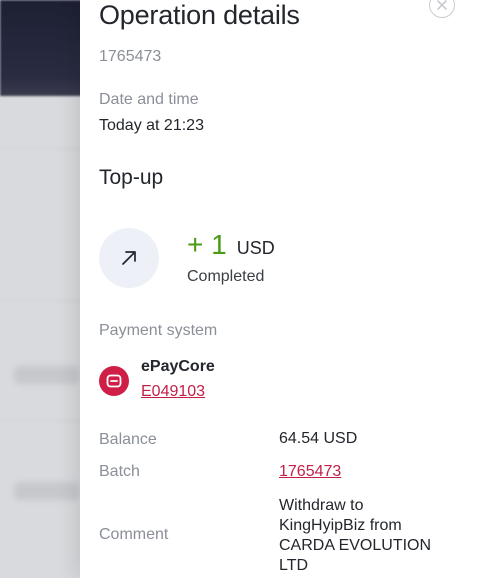 The image size is (478, 578). Describe the element at coordinates (149, 99) in the screenshot. I see `date-time-label: Date and time` at that location.